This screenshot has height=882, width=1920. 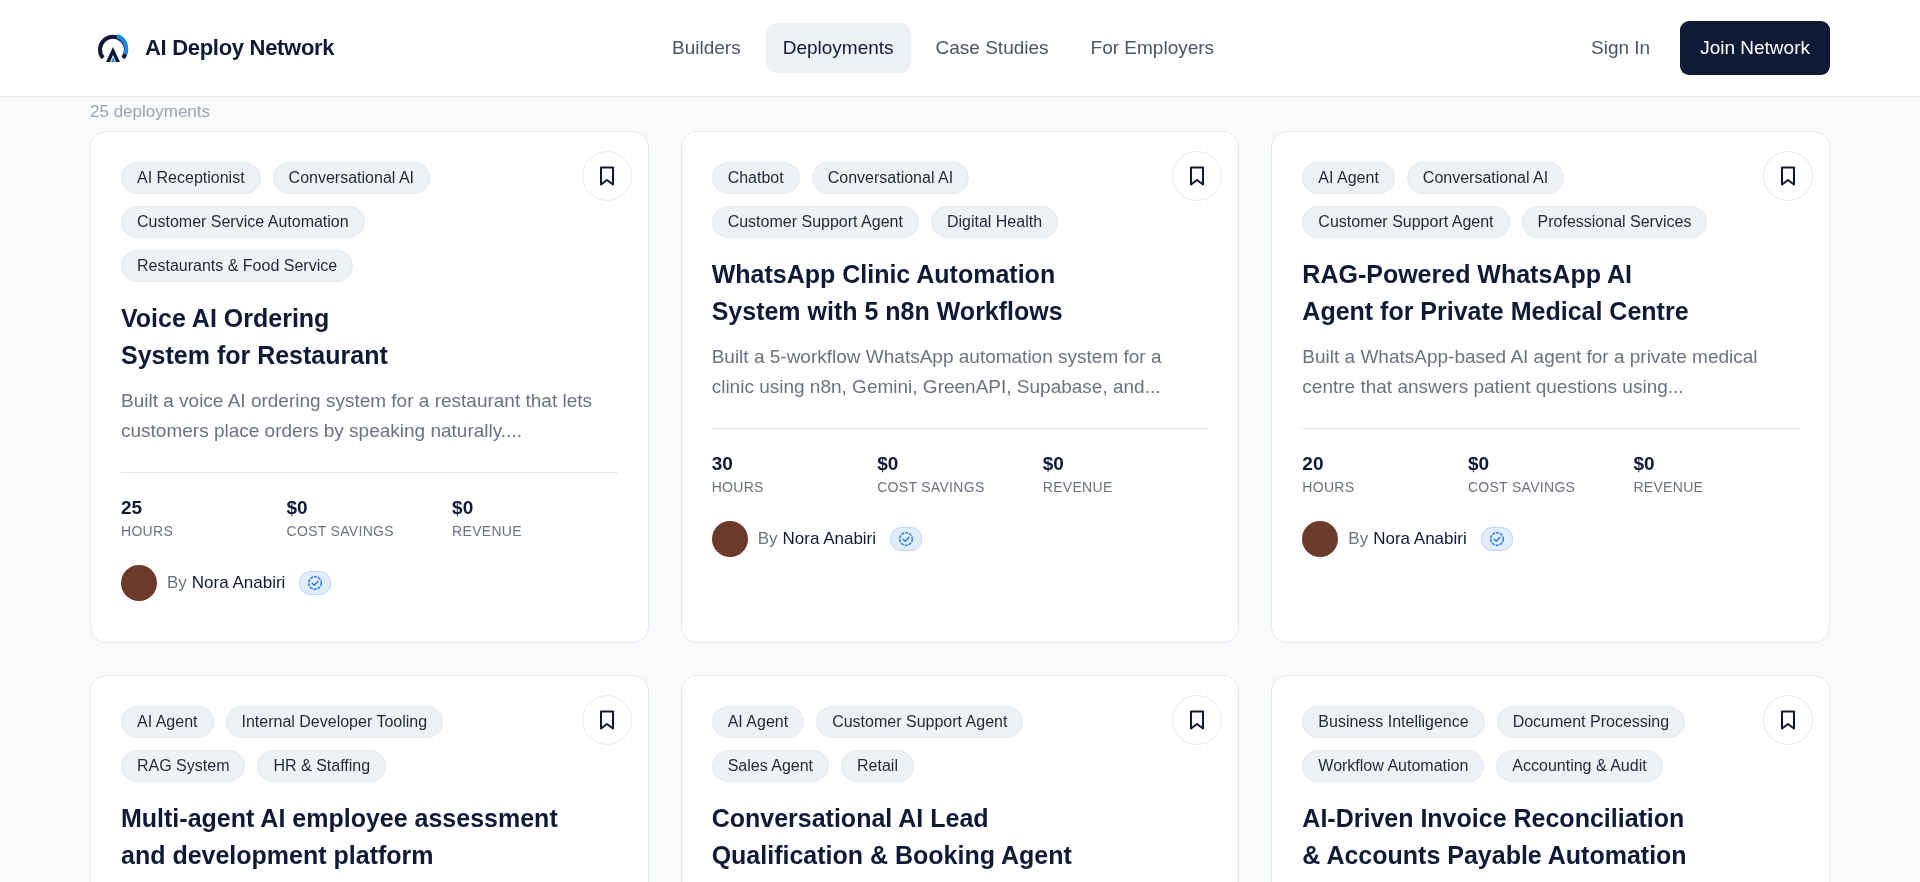 What do you see at coordinates (361, 337) in the screenshot?
I see `deployment-title: Voice AI Ordering System for Restaurant` at bounding box center [361, 337].